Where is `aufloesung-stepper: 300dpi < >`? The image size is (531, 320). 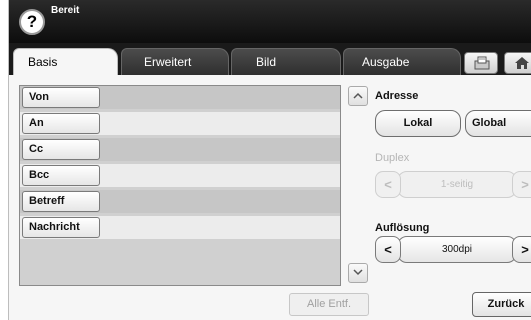 aufloesung-stepper: 300dpi < > is located at coordinates (453, 249).